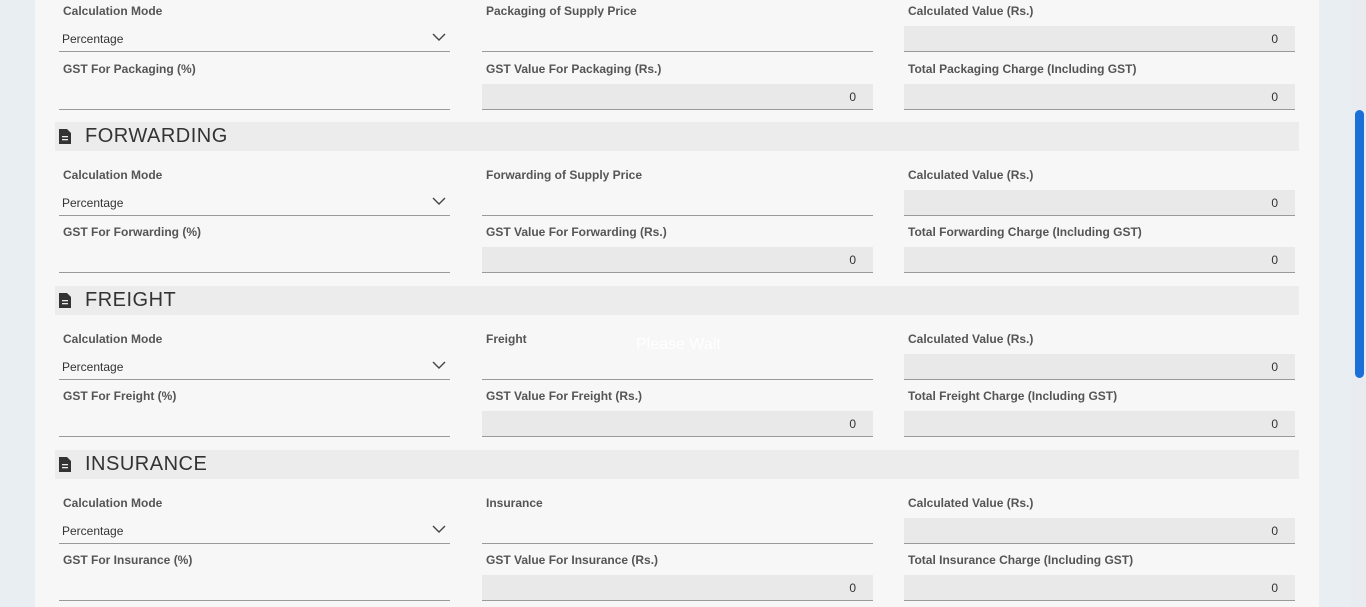 This screenshot has width=1366, height=607. What do you see at coordinates (254, 588) in the screenshot?
I see `insurance-gst-pct-input` at bounding box center [254, 588].